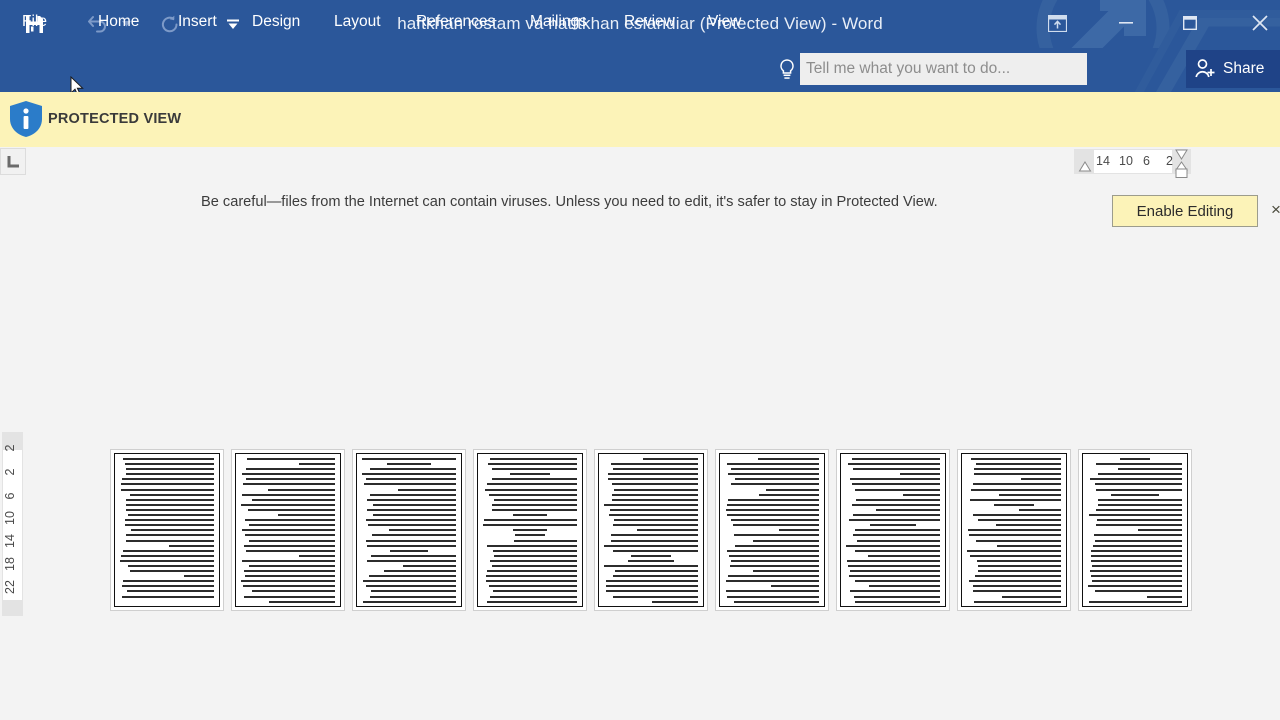  Describe the element at coordinates (276, 22) in the screenshot. I see `tab-design: Design` at that location.